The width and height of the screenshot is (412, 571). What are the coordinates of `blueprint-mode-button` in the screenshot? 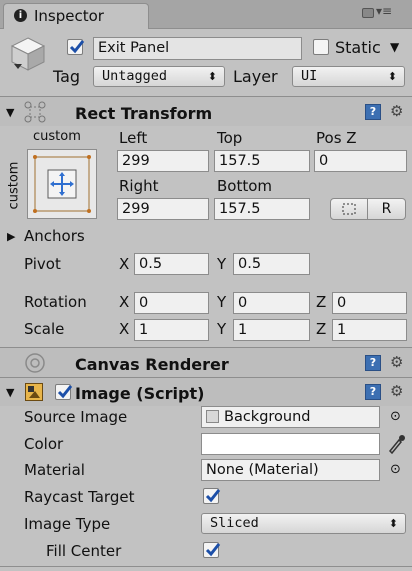 It's located at (349, 209).